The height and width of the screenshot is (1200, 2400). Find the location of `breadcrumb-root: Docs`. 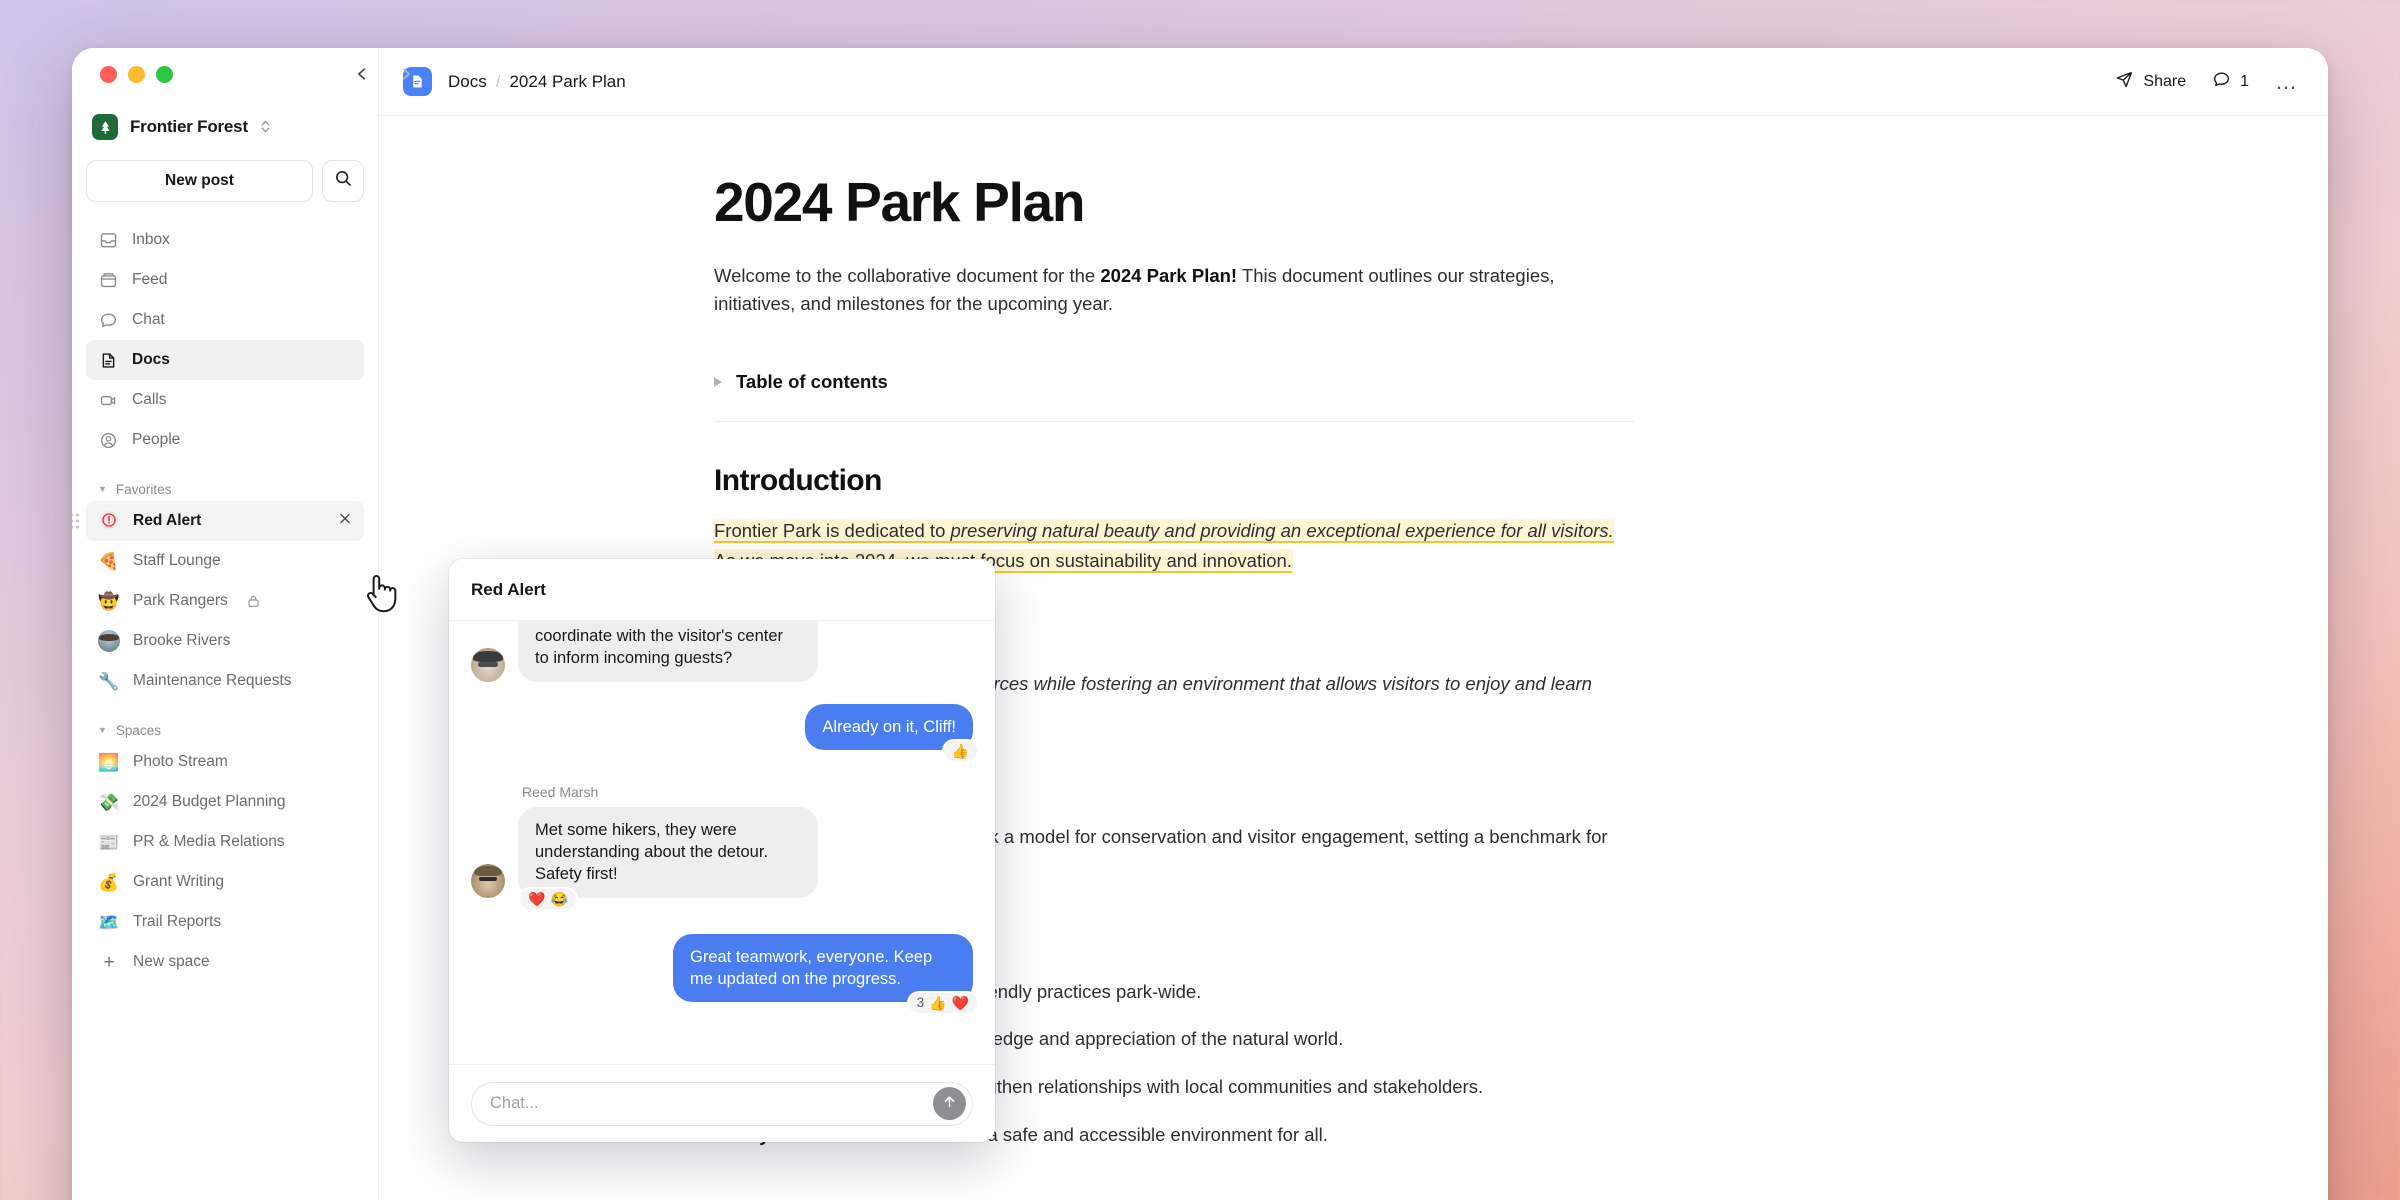

breadcrumb-root: Docs is located at coordinates (467, 82).